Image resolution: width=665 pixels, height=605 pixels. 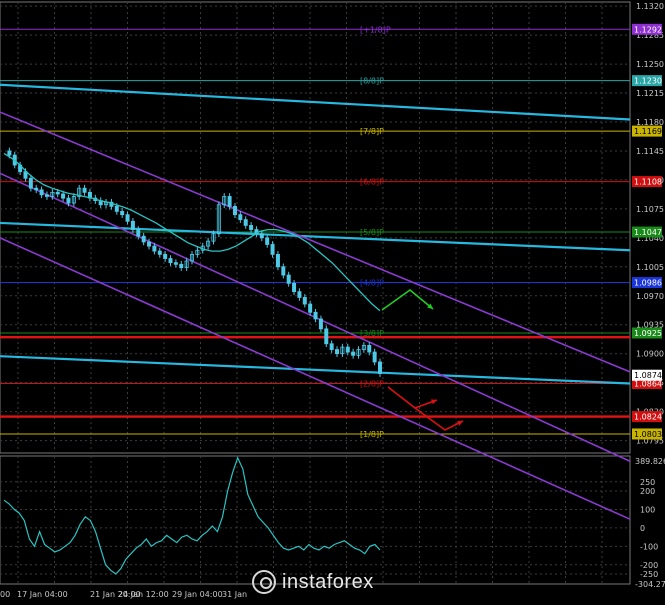 What do you see at coordinates (192, 515) in the screenshot?
I see `cci-line` at bounding box center [192, 515].